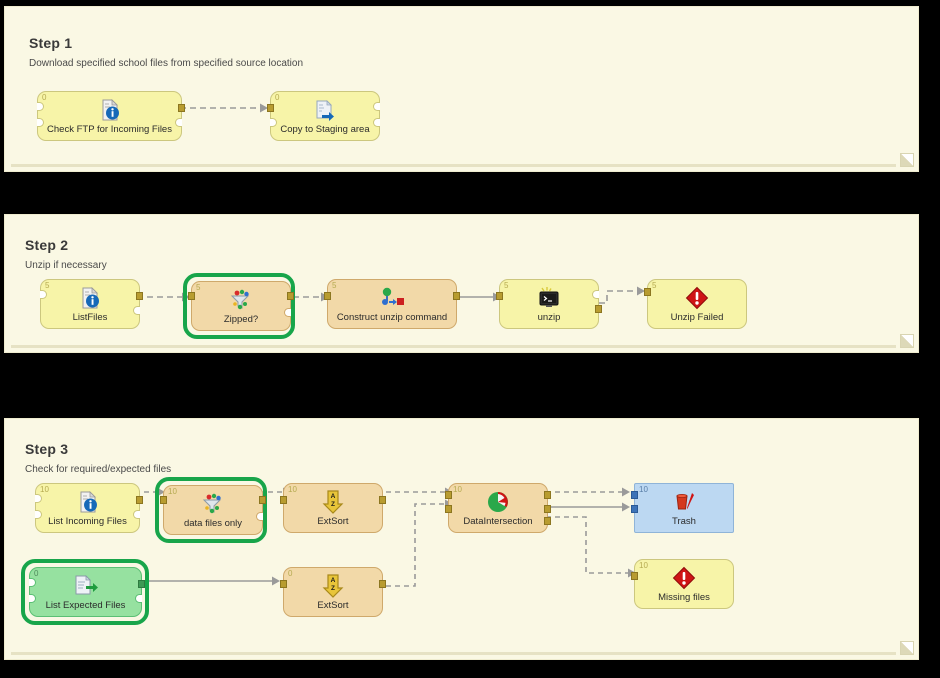 This screenshot has width=940, height=678. I want to click on node-data-files-only: 10 data files only, so click(213, 510).